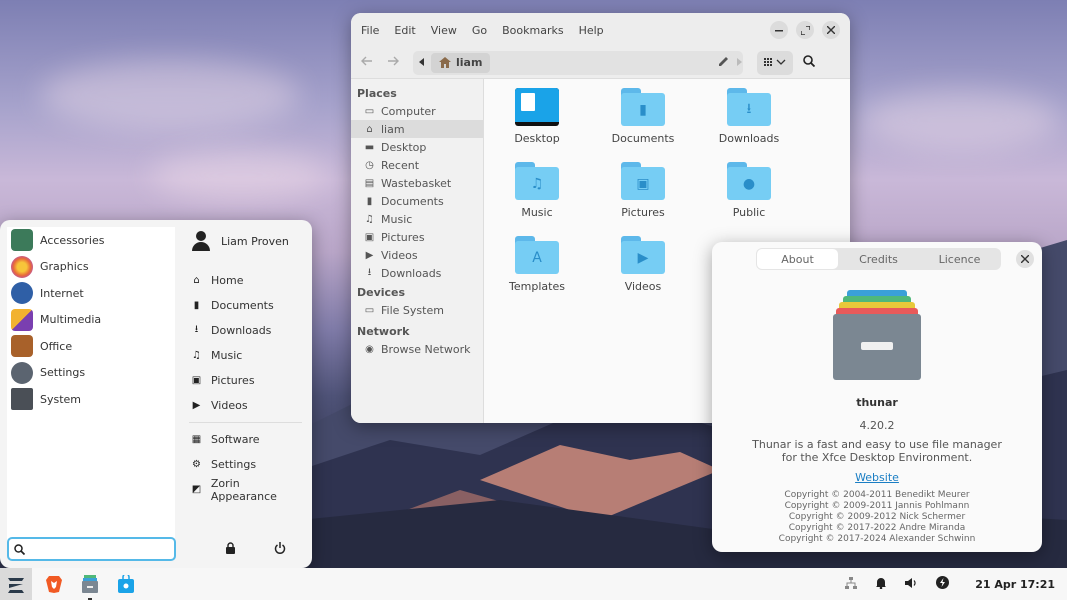 The image size is (1067, 600). Describe the element at coordinates (91, 240) in the screenshot. I see `category-accessories: Accessories` at that location.